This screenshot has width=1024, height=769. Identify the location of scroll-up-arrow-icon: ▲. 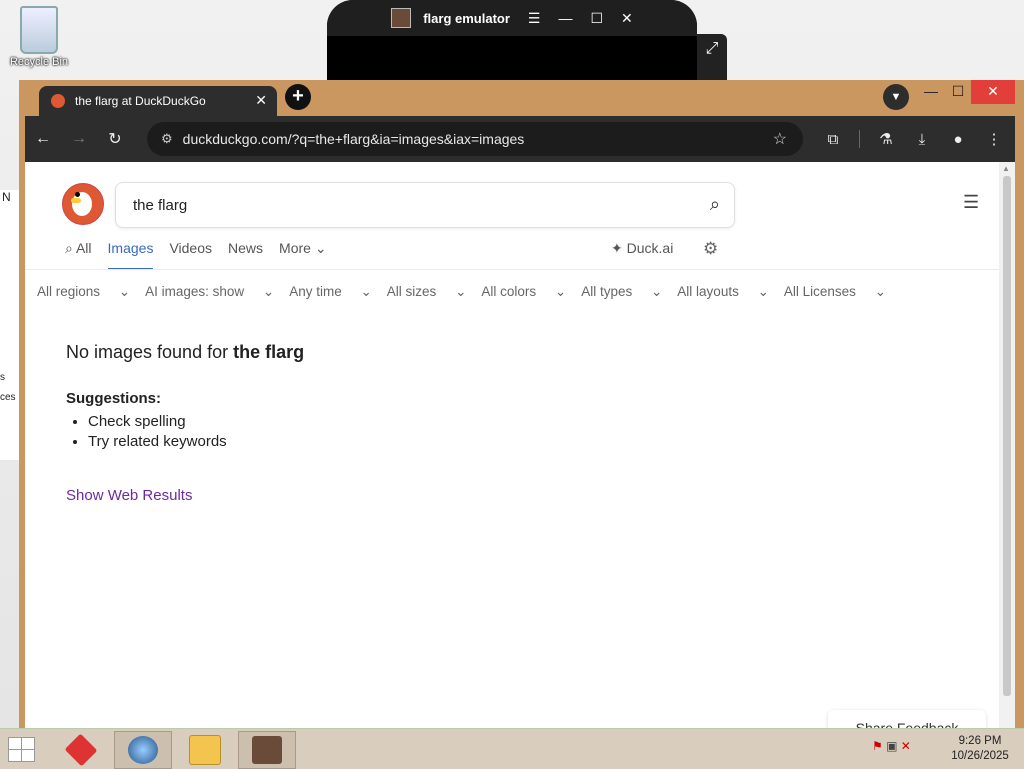
(1006, 168).